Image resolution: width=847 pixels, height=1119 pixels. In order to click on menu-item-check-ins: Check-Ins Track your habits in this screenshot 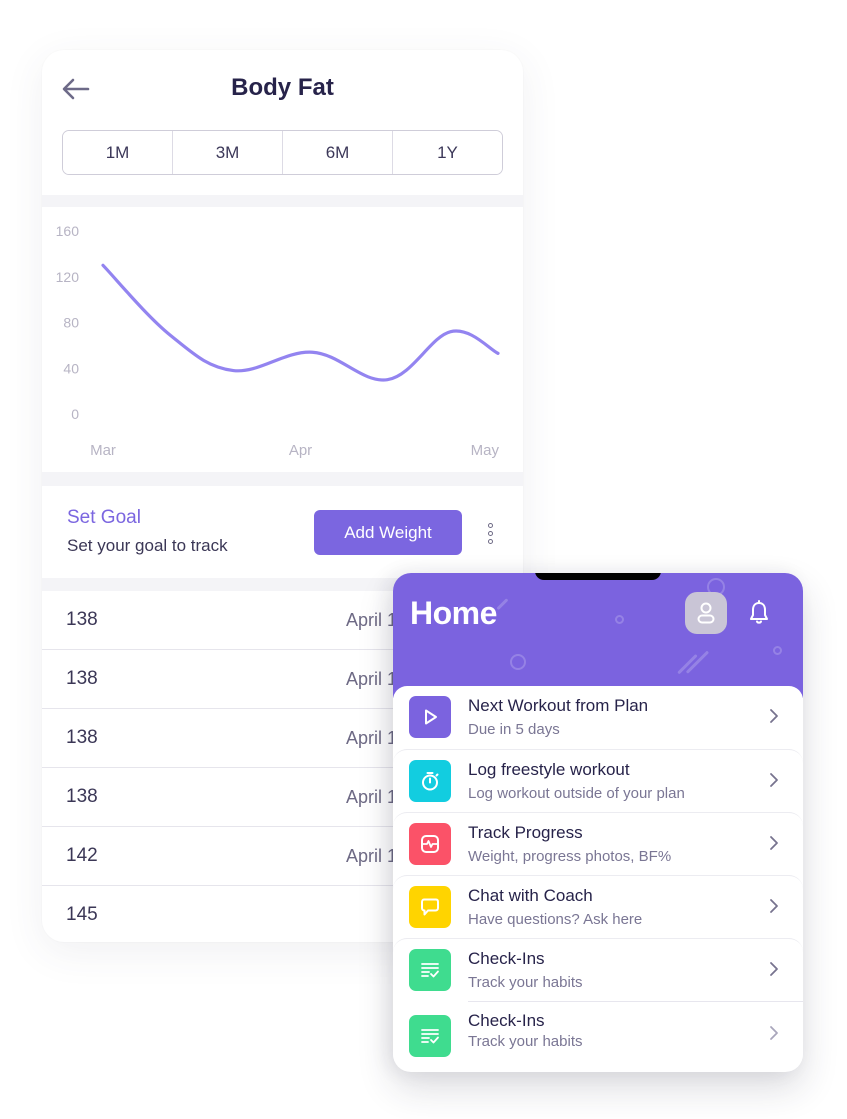, I will do `click(598, 969)`.